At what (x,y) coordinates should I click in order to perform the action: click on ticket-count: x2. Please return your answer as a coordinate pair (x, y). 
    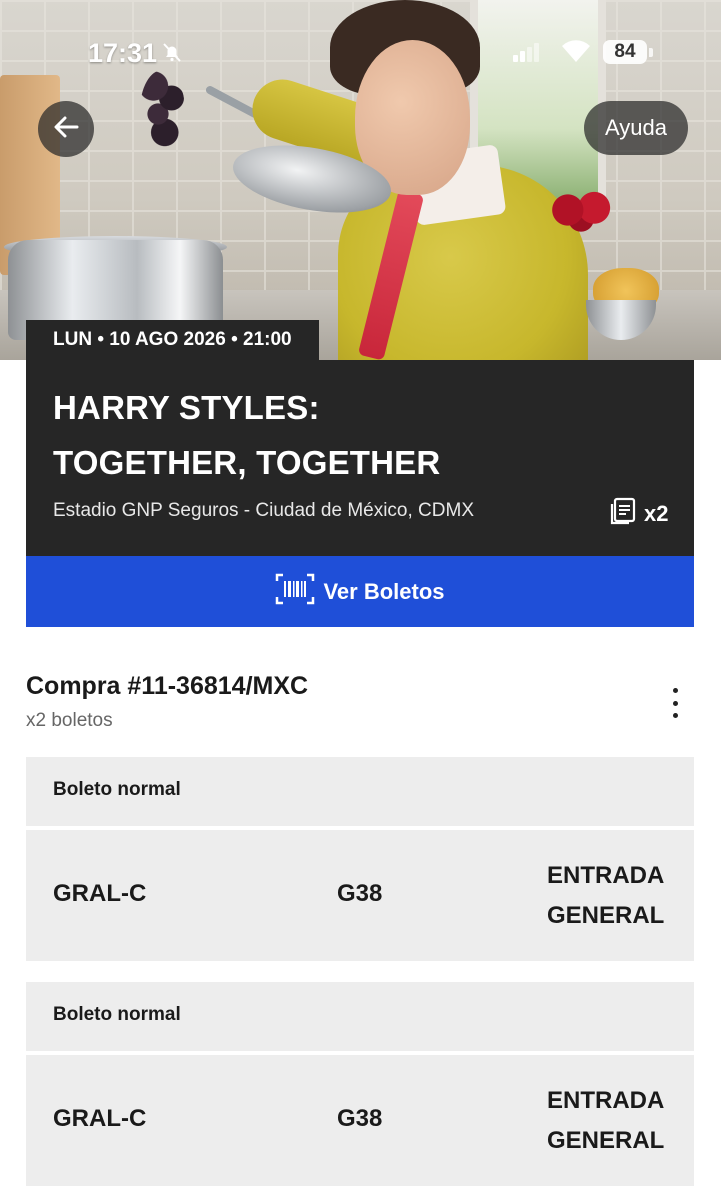
    Looking at the image, I should click on (638, 514).